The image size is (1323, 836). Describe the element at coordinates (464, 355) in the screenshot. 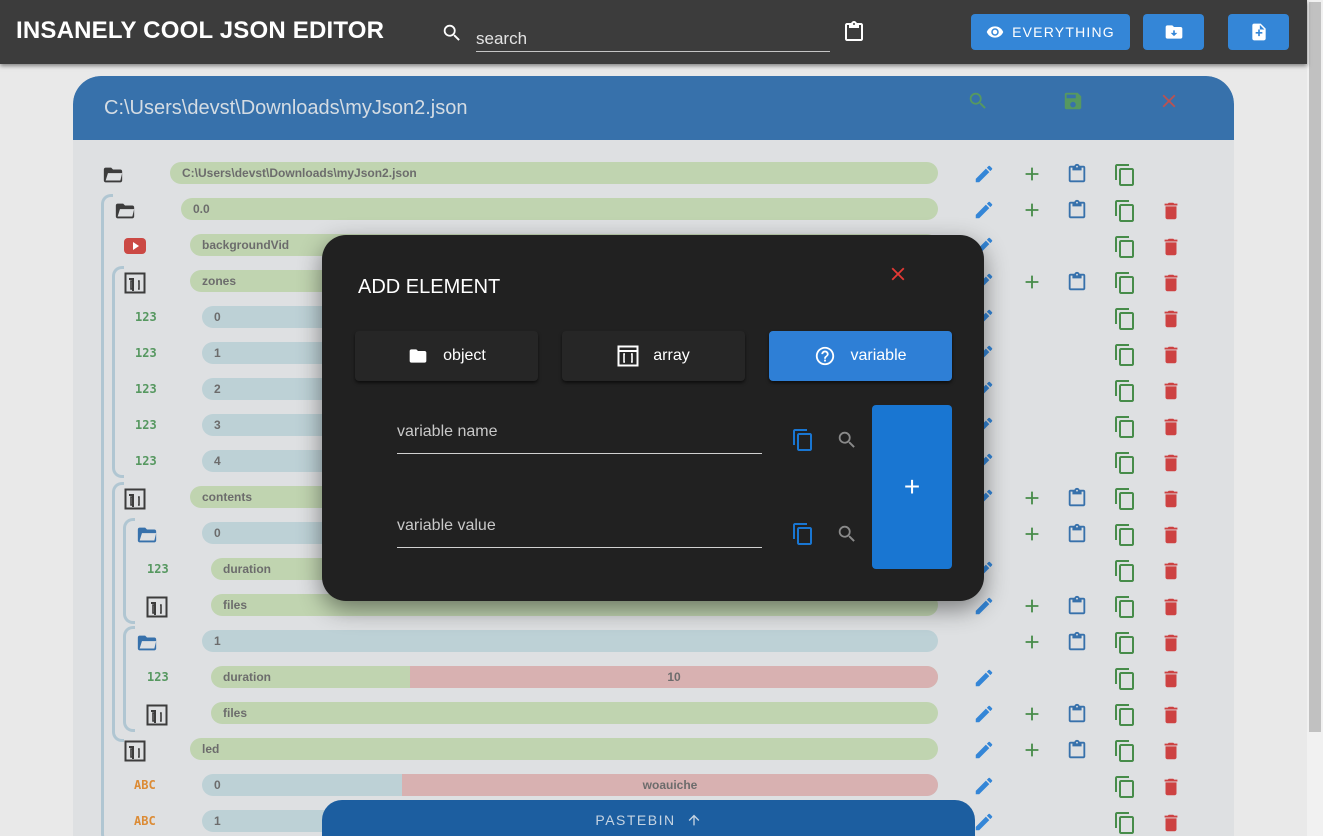

I see `type-object-label: object` at that location.